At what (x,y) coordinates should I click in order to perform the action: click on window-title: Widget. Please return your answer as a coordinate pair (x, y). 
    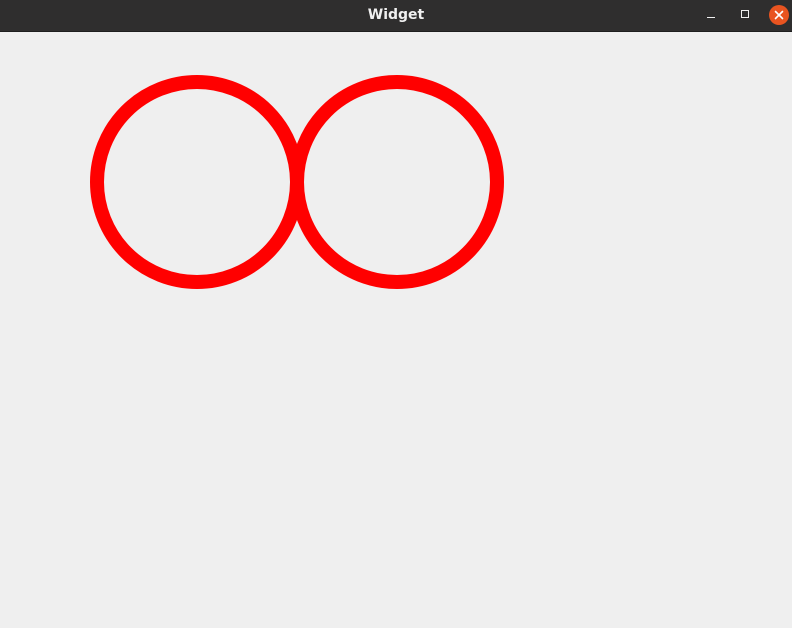
    Looking at the image, I should click on (396, 15).